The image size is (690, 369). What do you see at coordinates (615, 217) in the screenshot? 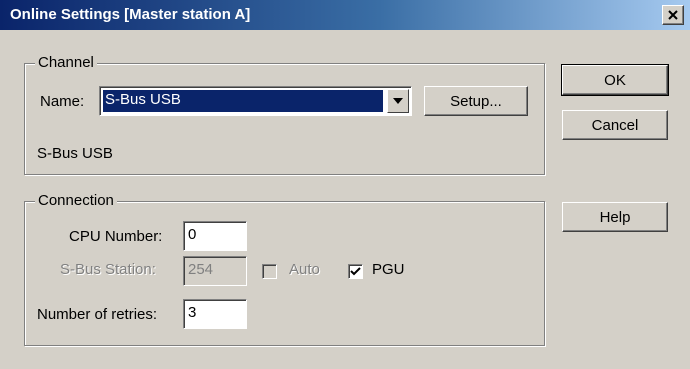
I see `help-button: Help` at bounding box center [615, 217].